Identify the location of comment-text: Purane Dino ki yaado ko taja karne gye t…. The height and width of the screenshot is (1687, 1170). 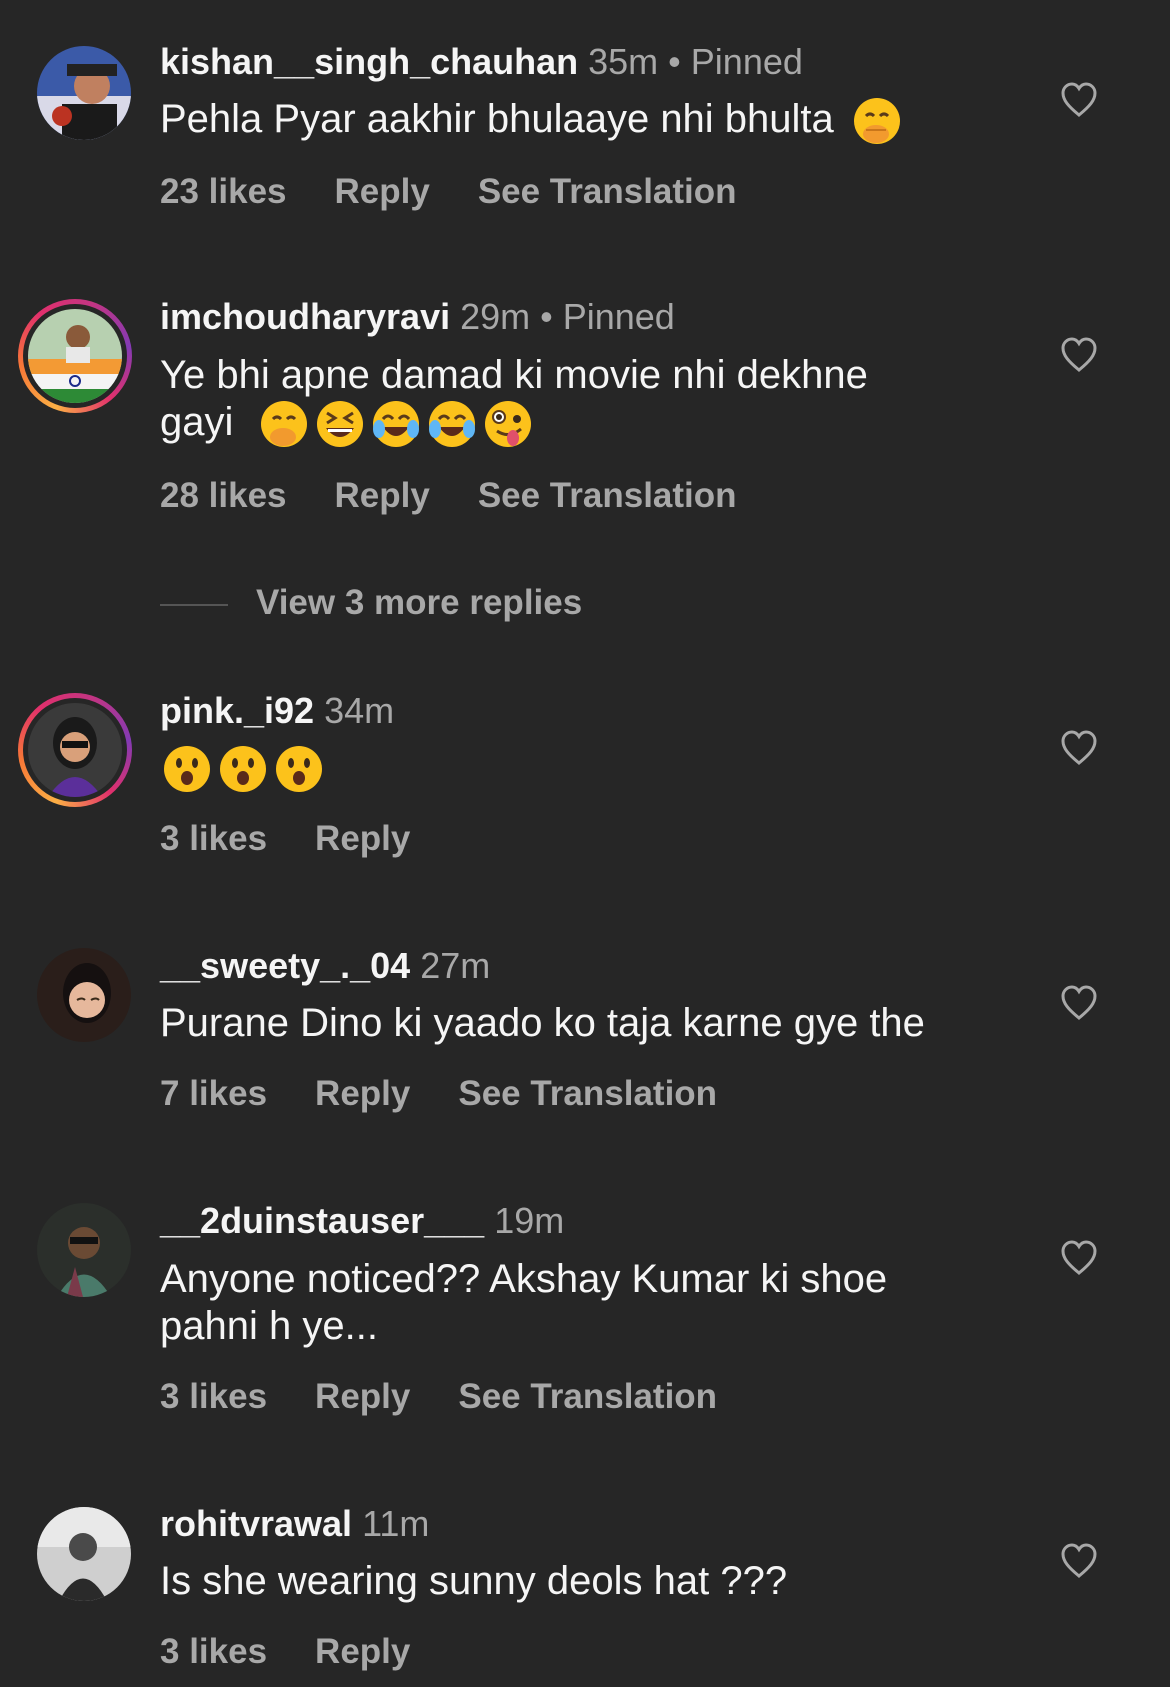
(590, 1023).